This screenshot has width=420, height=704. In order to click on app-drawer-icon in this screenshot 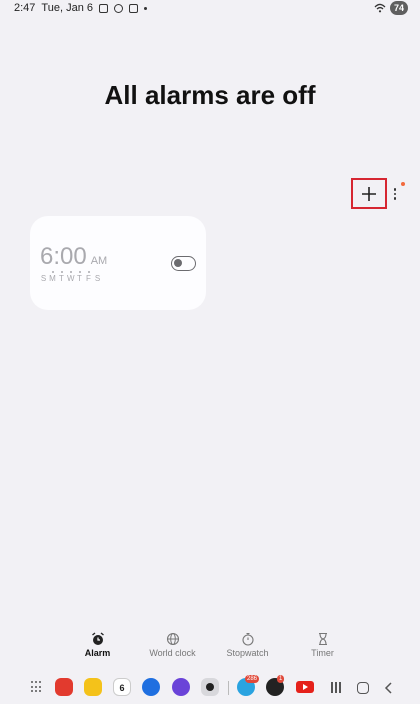, I will do `click(37, 687)`.